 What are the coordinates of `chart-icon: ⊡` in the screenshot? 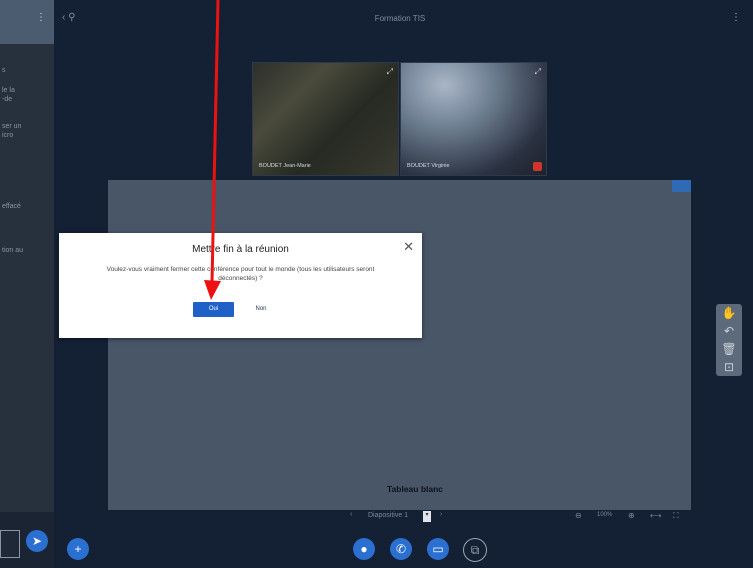 It's located at (729, 367).